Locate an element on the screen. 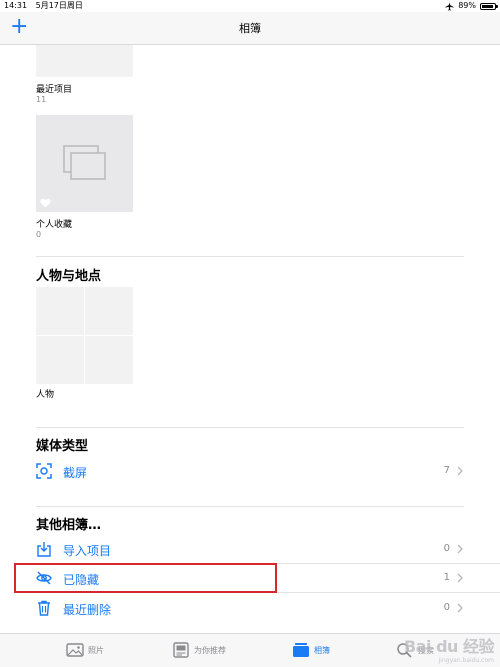 The image size is (500, 667). list-item-recently-deleted: 最近删除 0 is located at coordinates (250, 609).